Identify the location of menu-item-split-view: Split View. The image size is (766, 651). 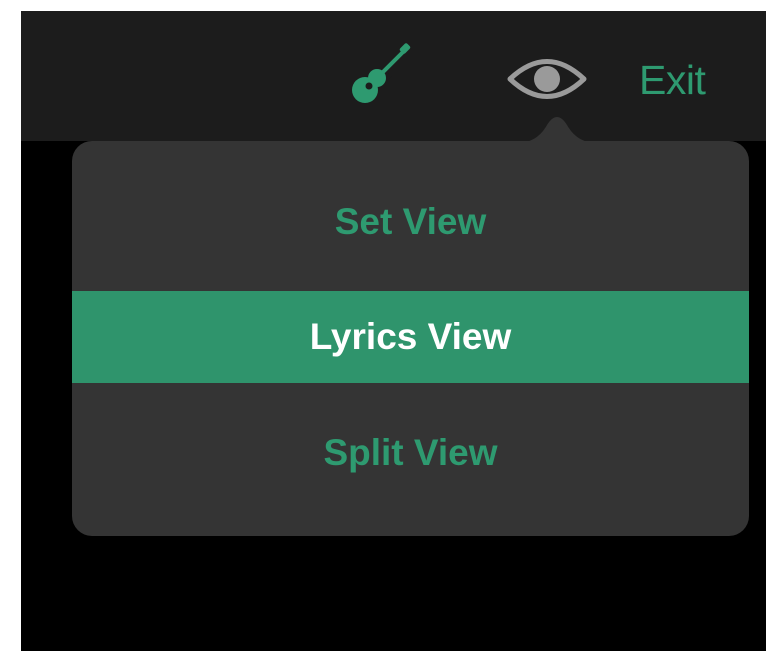
(410, 453).